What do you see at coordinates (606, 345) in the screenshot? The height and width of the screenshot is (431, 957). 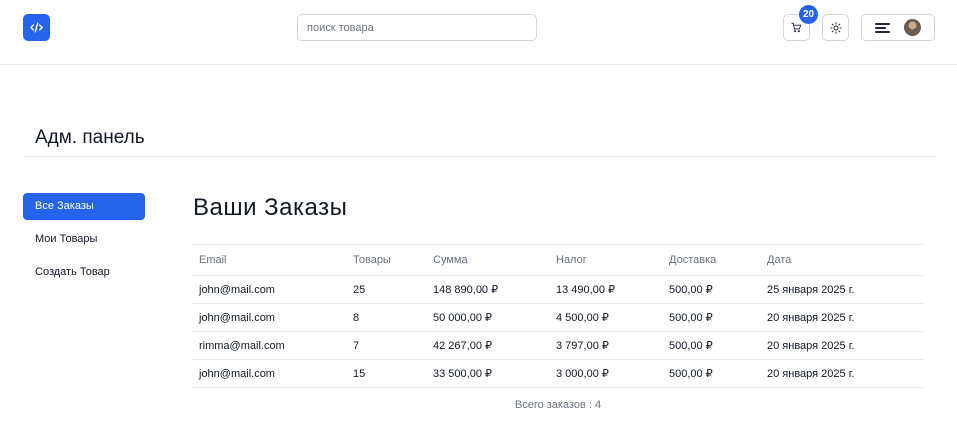 I see `cell-tax: 3 797,00 ₽` at bounding box center [606, 345].